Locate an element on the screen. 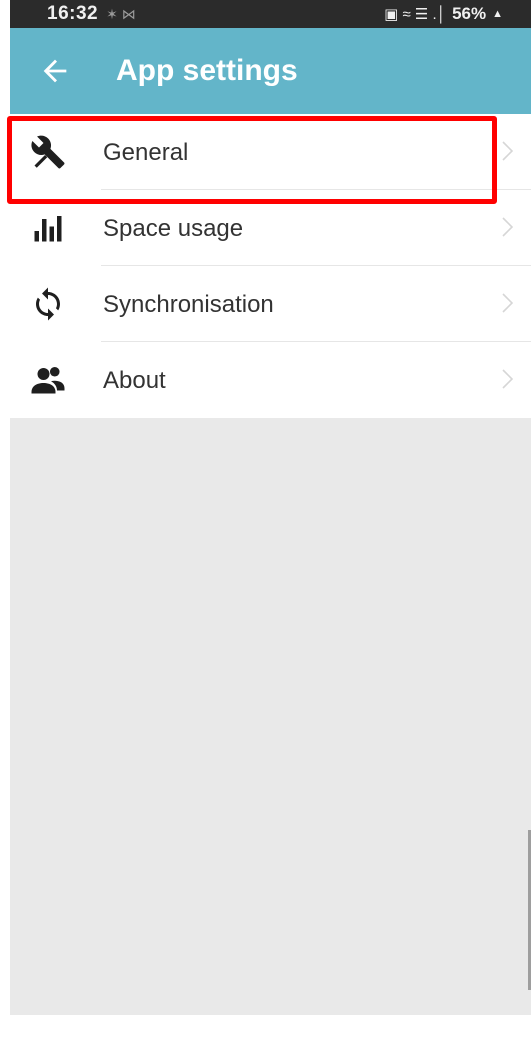  status-right: ▣ ≈ ☰ .│ 56% ▲ is located at coordinates (443, 14).